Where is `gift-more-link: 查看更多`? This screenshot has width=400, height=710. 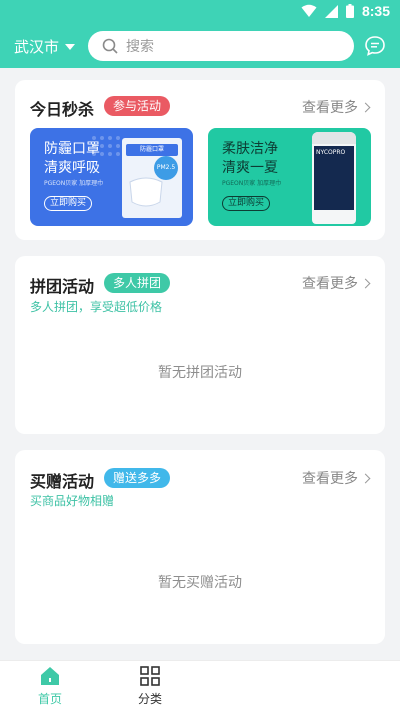 gift-more-link: 查看更多 is located at coordinates (336, 478).